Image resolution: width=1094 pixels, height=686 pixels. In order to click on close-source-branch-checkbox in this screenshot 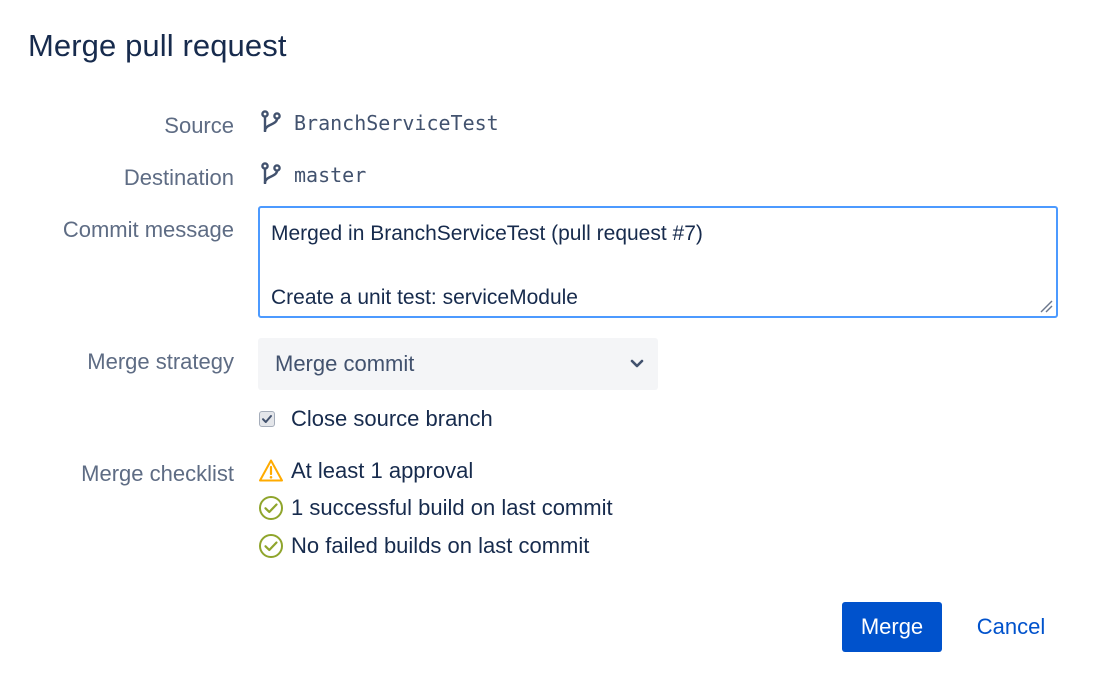, I will do `click(267, 419)`.